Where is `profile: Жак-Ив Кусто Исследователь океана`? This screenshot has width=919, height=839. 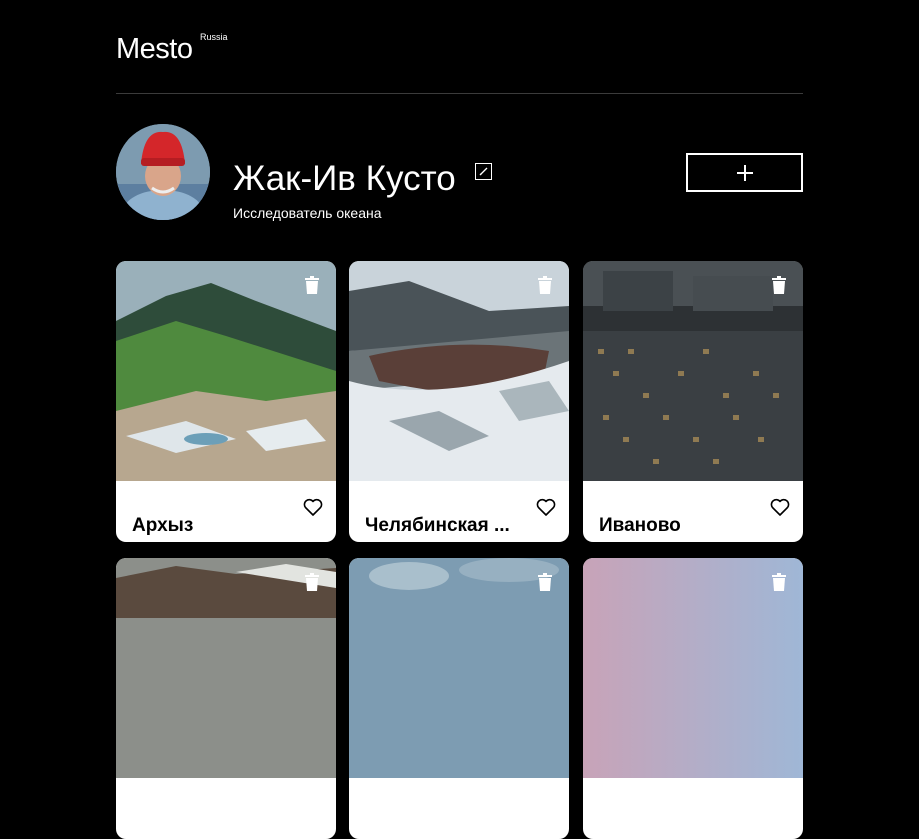
profile: Жак-Ив Кусто Исследователь океана is located at coordinates (459, 173).